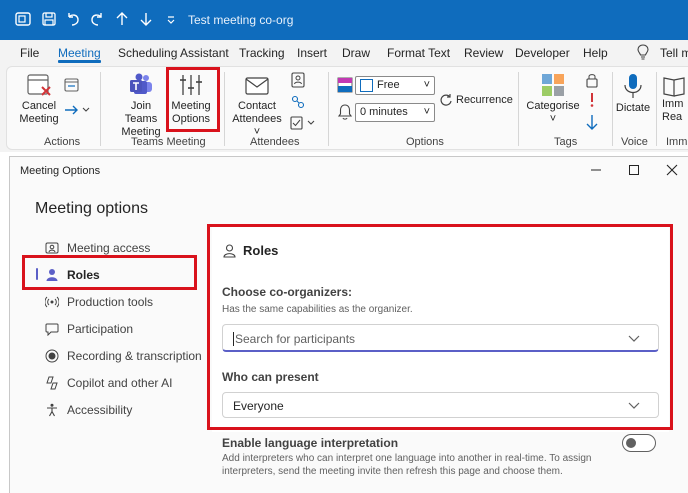 The width and height of the screenshot is (688, 493). What do you see at coordinates (634, 170) in the screenshot?
I see `maximize-icon` at bounding box center [634, 170].